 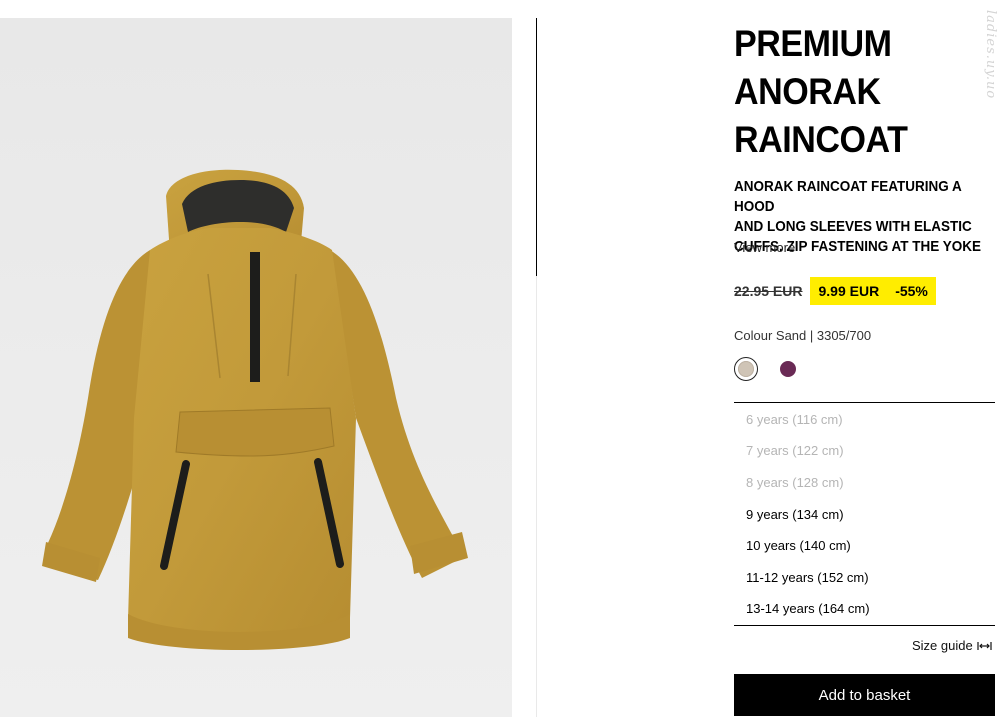 I want to click on price-row: 22.95 EUR 9.99 EUR -55%, so click(x=835, y=291).